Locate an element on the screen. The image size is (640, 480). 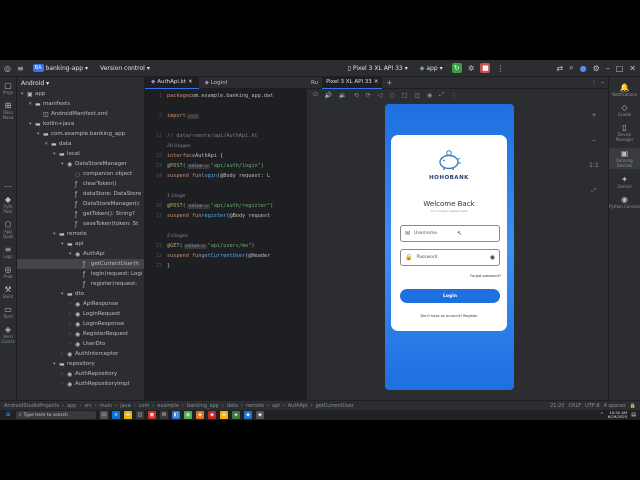
eye-icon: ◉ is located at coordinates (492, 257).